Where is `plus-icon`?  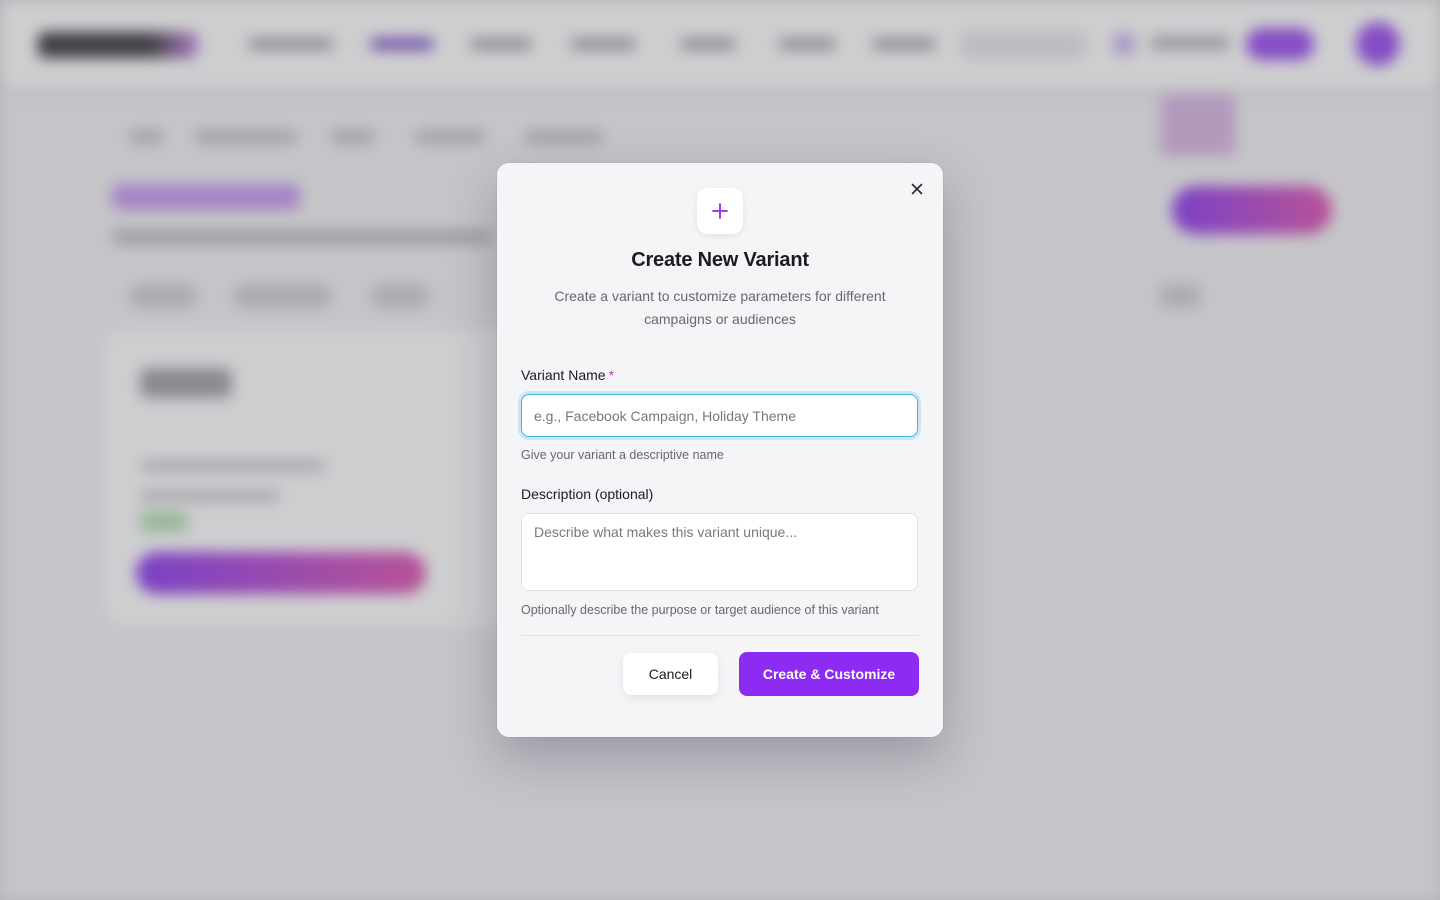 plus-icon is located at coordinates (720, 211).